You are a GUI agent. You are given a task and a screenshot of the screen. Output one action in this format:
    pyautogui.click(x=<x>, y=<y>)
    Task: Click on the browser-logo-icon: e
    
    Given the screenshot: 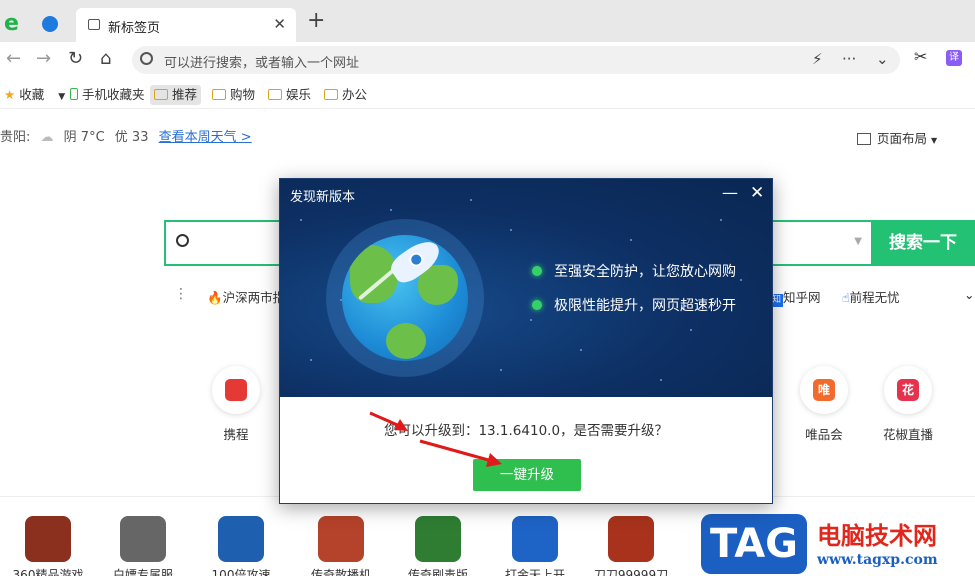 What is the action you would take?
    pyautogui.click(x=14, y=22)
    